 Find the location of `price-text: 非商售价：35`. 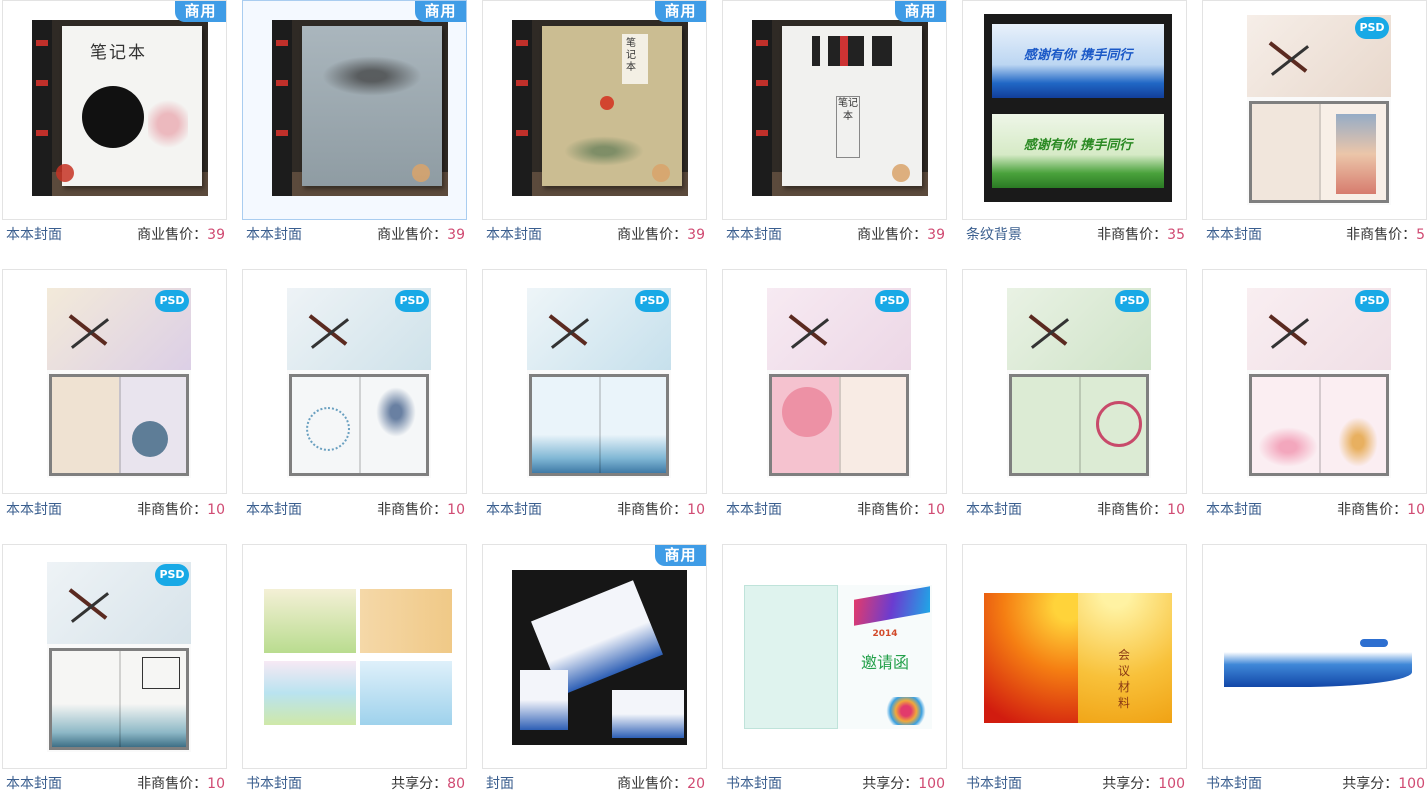

price-text: 非商售价：35 is located at coordinates (1141, 235).